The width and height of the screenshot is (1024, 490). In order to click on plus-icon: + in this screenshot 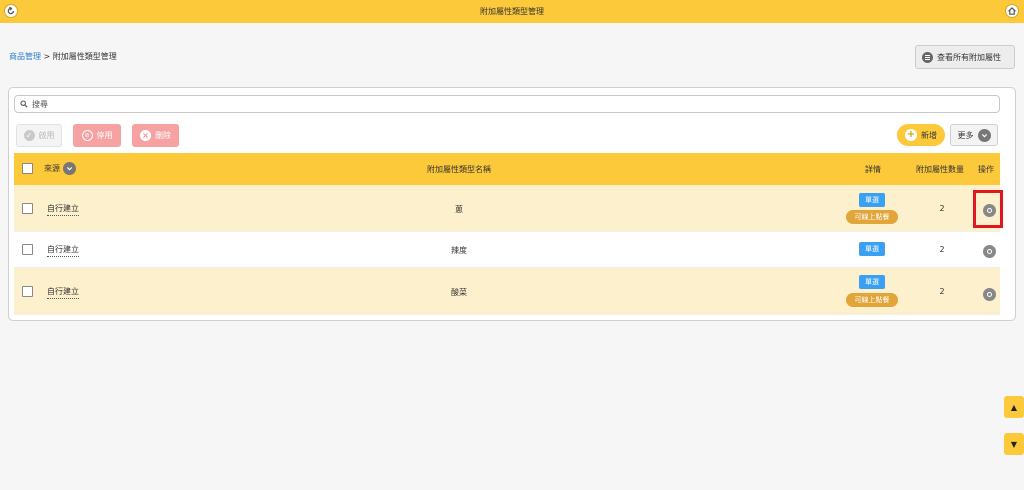, I will do `click(911, 135)`.